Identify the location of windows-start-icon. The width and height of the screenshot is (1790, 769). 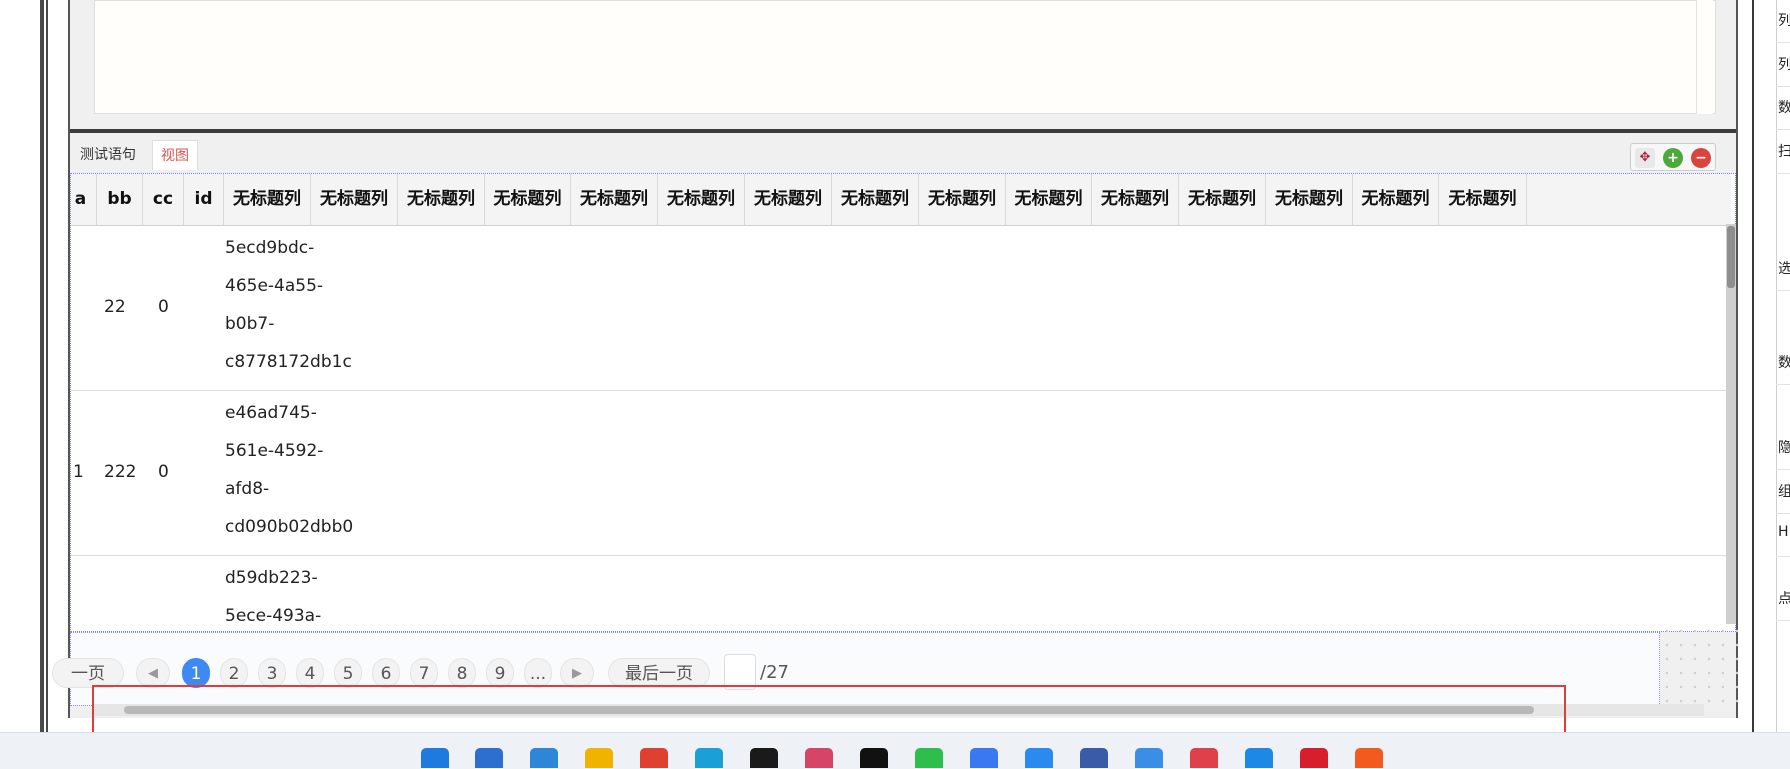
(435, 758).